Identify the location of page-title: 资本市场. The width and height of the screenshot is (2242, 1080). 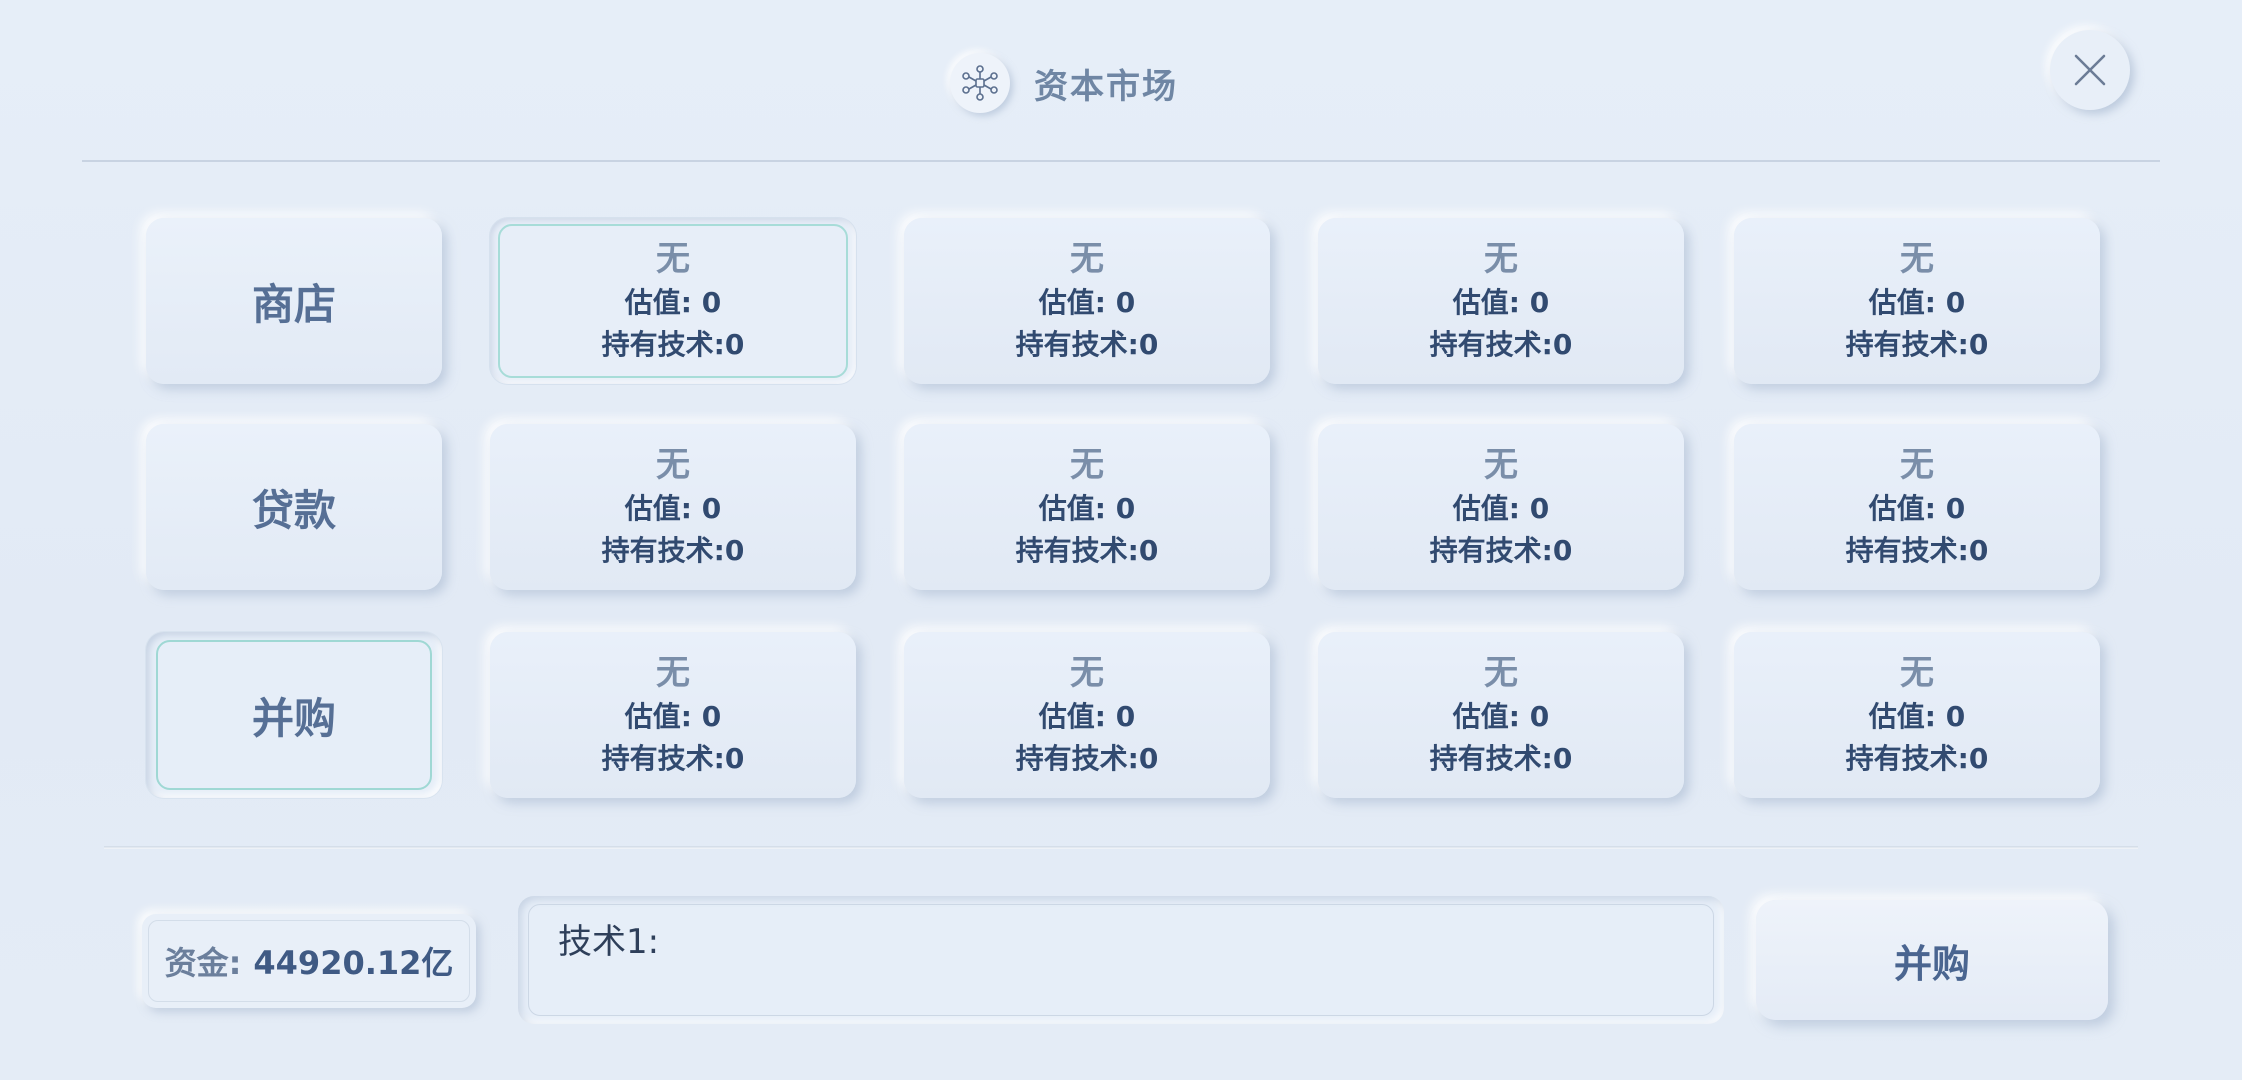
(1106, 86).